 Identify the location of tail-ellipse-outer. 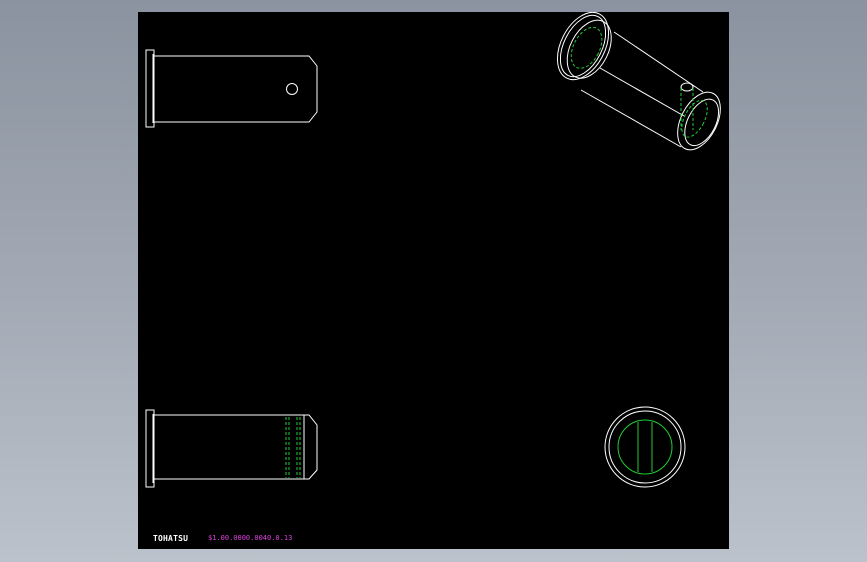
(699, 121).